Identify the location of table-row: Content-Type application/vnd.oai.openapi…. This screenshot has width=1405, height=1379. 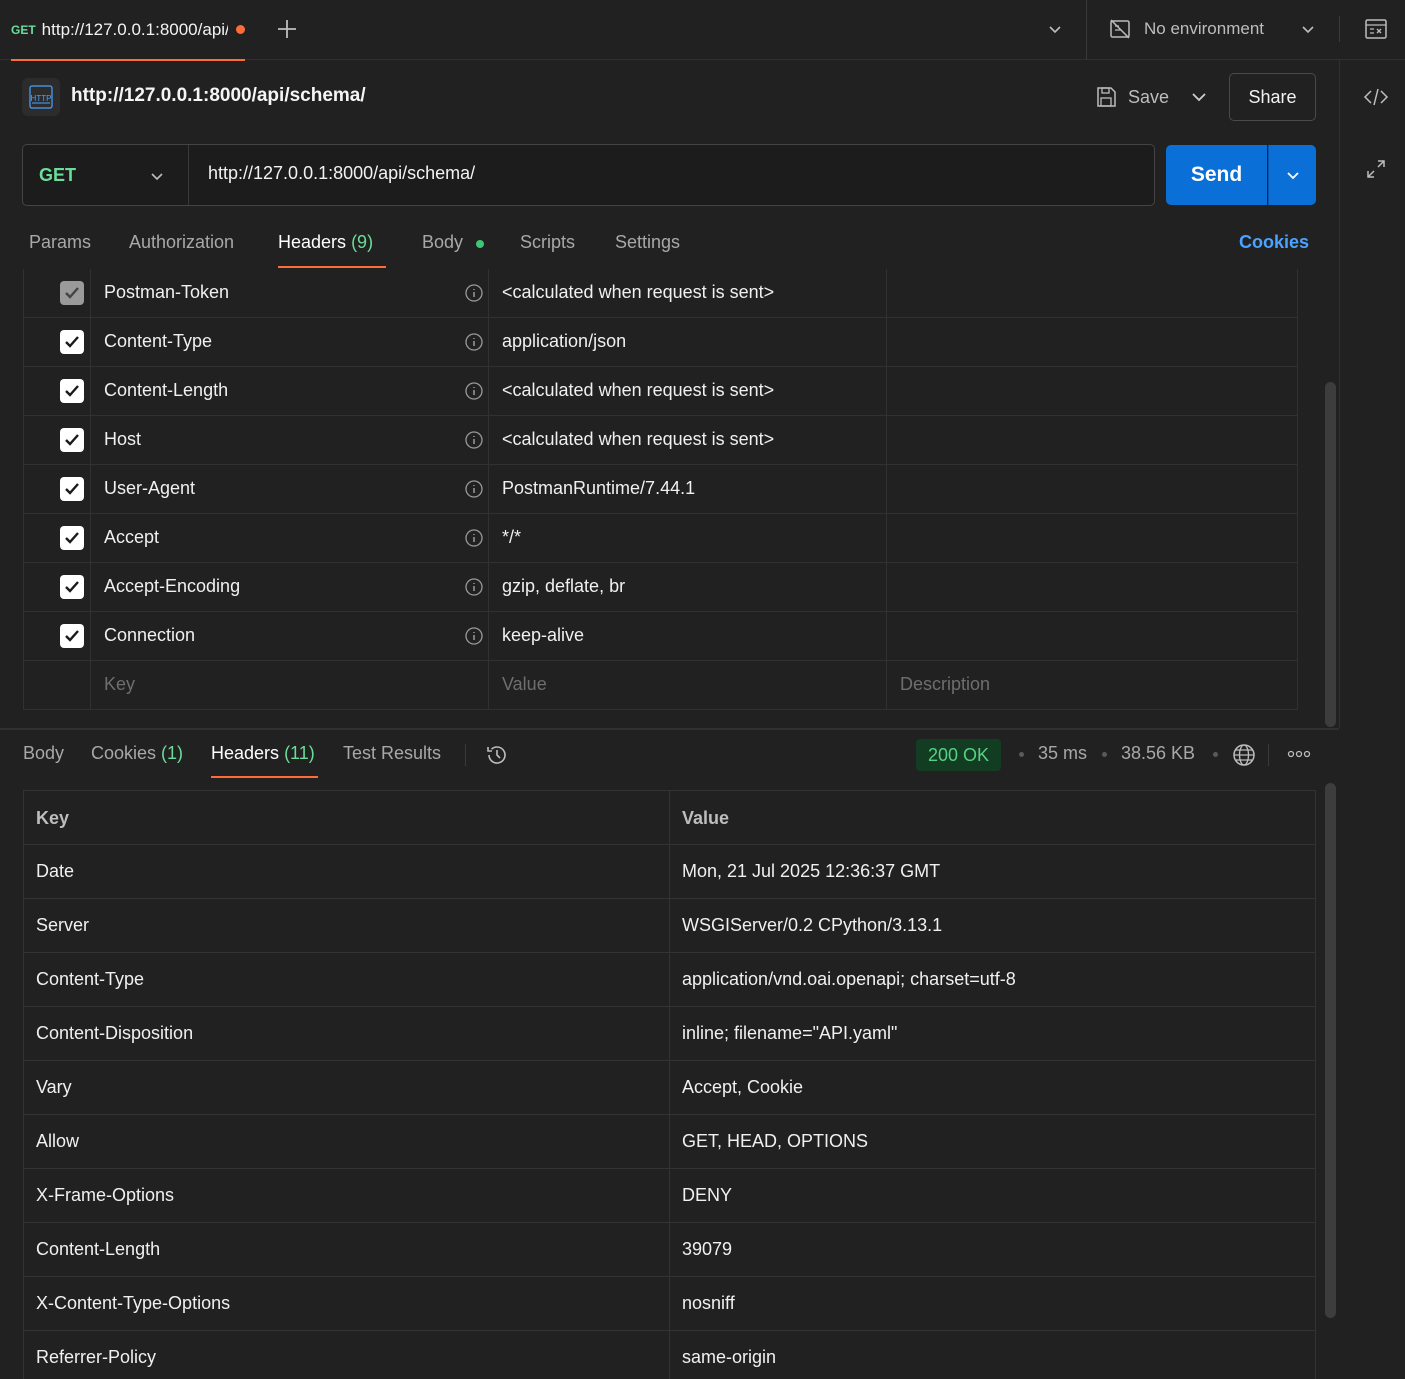
(669, 980).